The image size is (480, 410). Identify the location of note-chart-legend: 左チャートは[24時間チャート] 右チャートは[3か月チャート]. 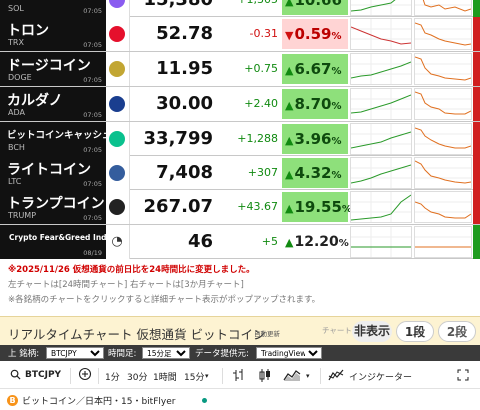
(126, 285).